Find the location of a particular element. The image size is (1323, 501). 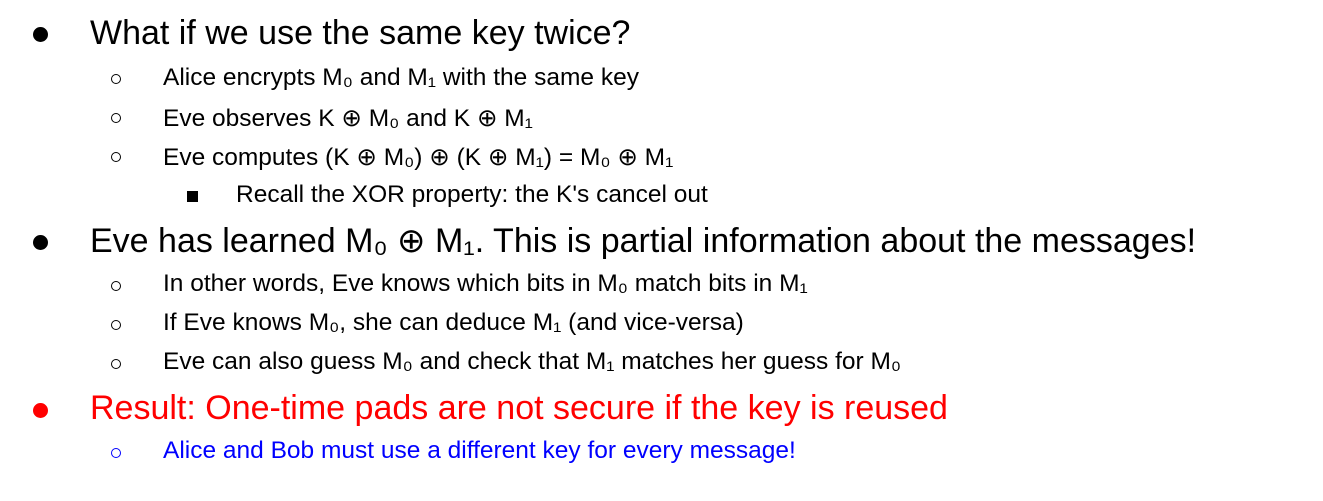

bullet-text: What if we use the same key twice? is located at coordinates (360, 33).